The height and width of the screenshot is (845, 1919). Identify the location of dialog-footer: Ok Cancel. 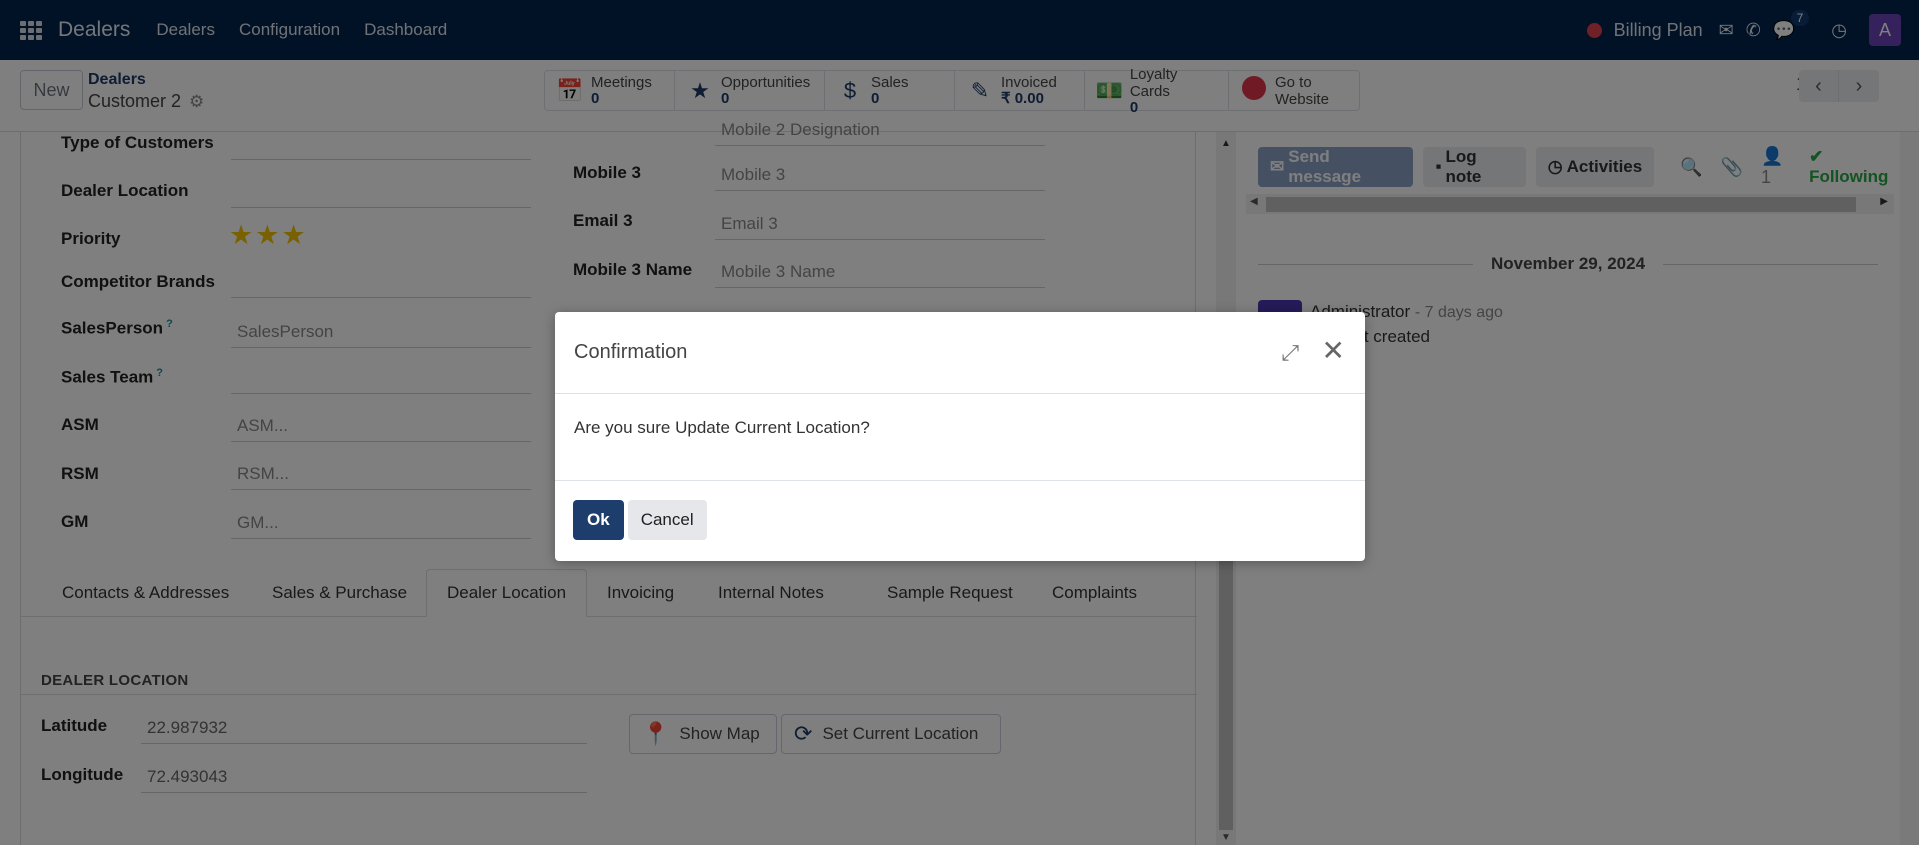
(960, 520).